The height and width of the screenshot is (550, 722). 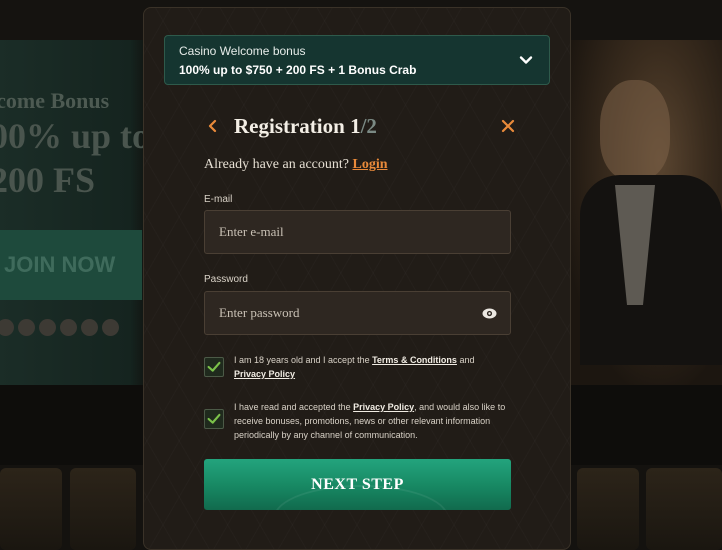 I want to click on registration-title: Registration 1/2, so click(x=305, y=126).